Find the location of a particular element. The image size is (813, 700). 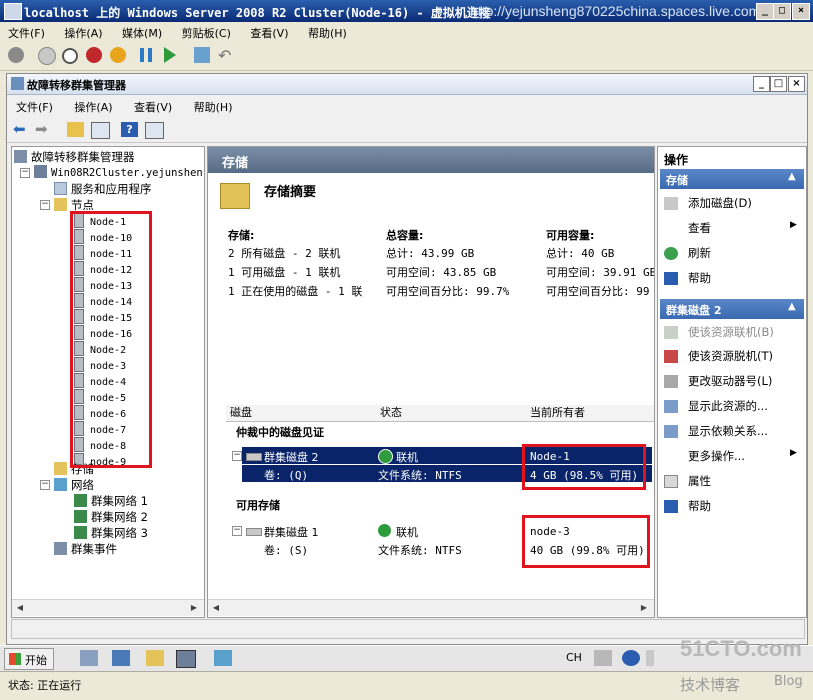

tree-services: 服务和应用程序 is located at coordinates (103, 189).